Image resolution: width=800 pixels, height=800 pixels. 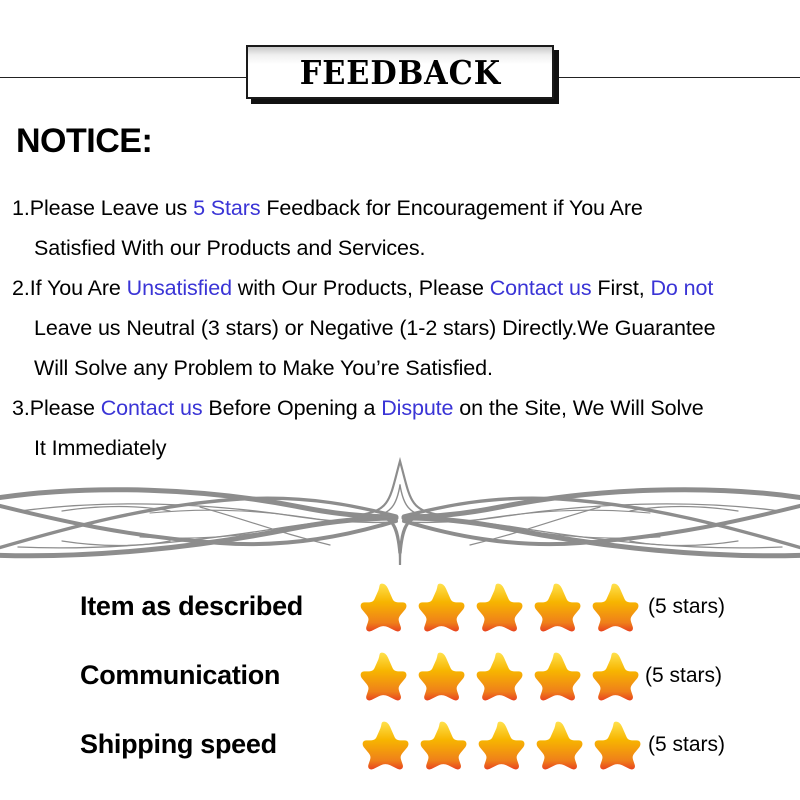 What do you see at coordinates (124, 77) in the screenshot?
I see `banner-rule-left` at bounding box center [124, 77].